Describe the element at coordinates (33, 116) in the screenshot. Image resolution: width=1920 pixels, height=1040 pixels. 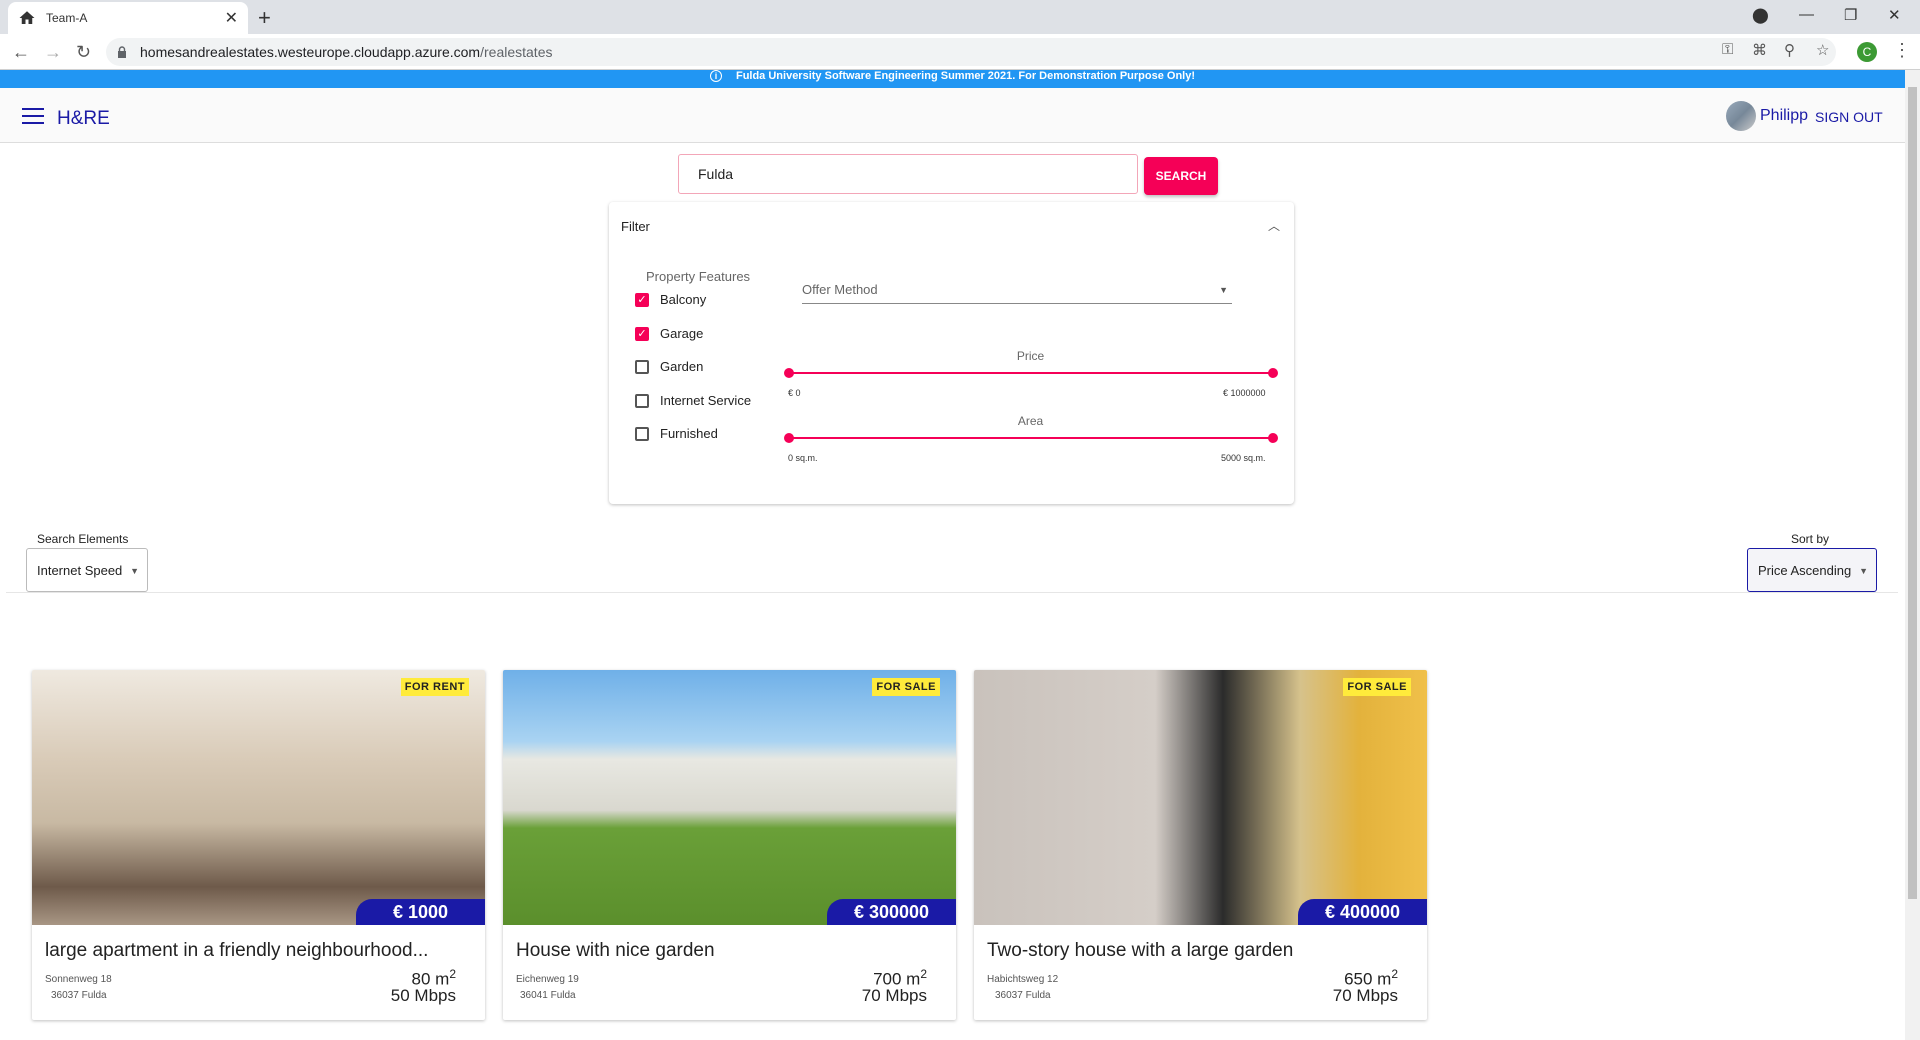
I see `menu-icon` at that location.